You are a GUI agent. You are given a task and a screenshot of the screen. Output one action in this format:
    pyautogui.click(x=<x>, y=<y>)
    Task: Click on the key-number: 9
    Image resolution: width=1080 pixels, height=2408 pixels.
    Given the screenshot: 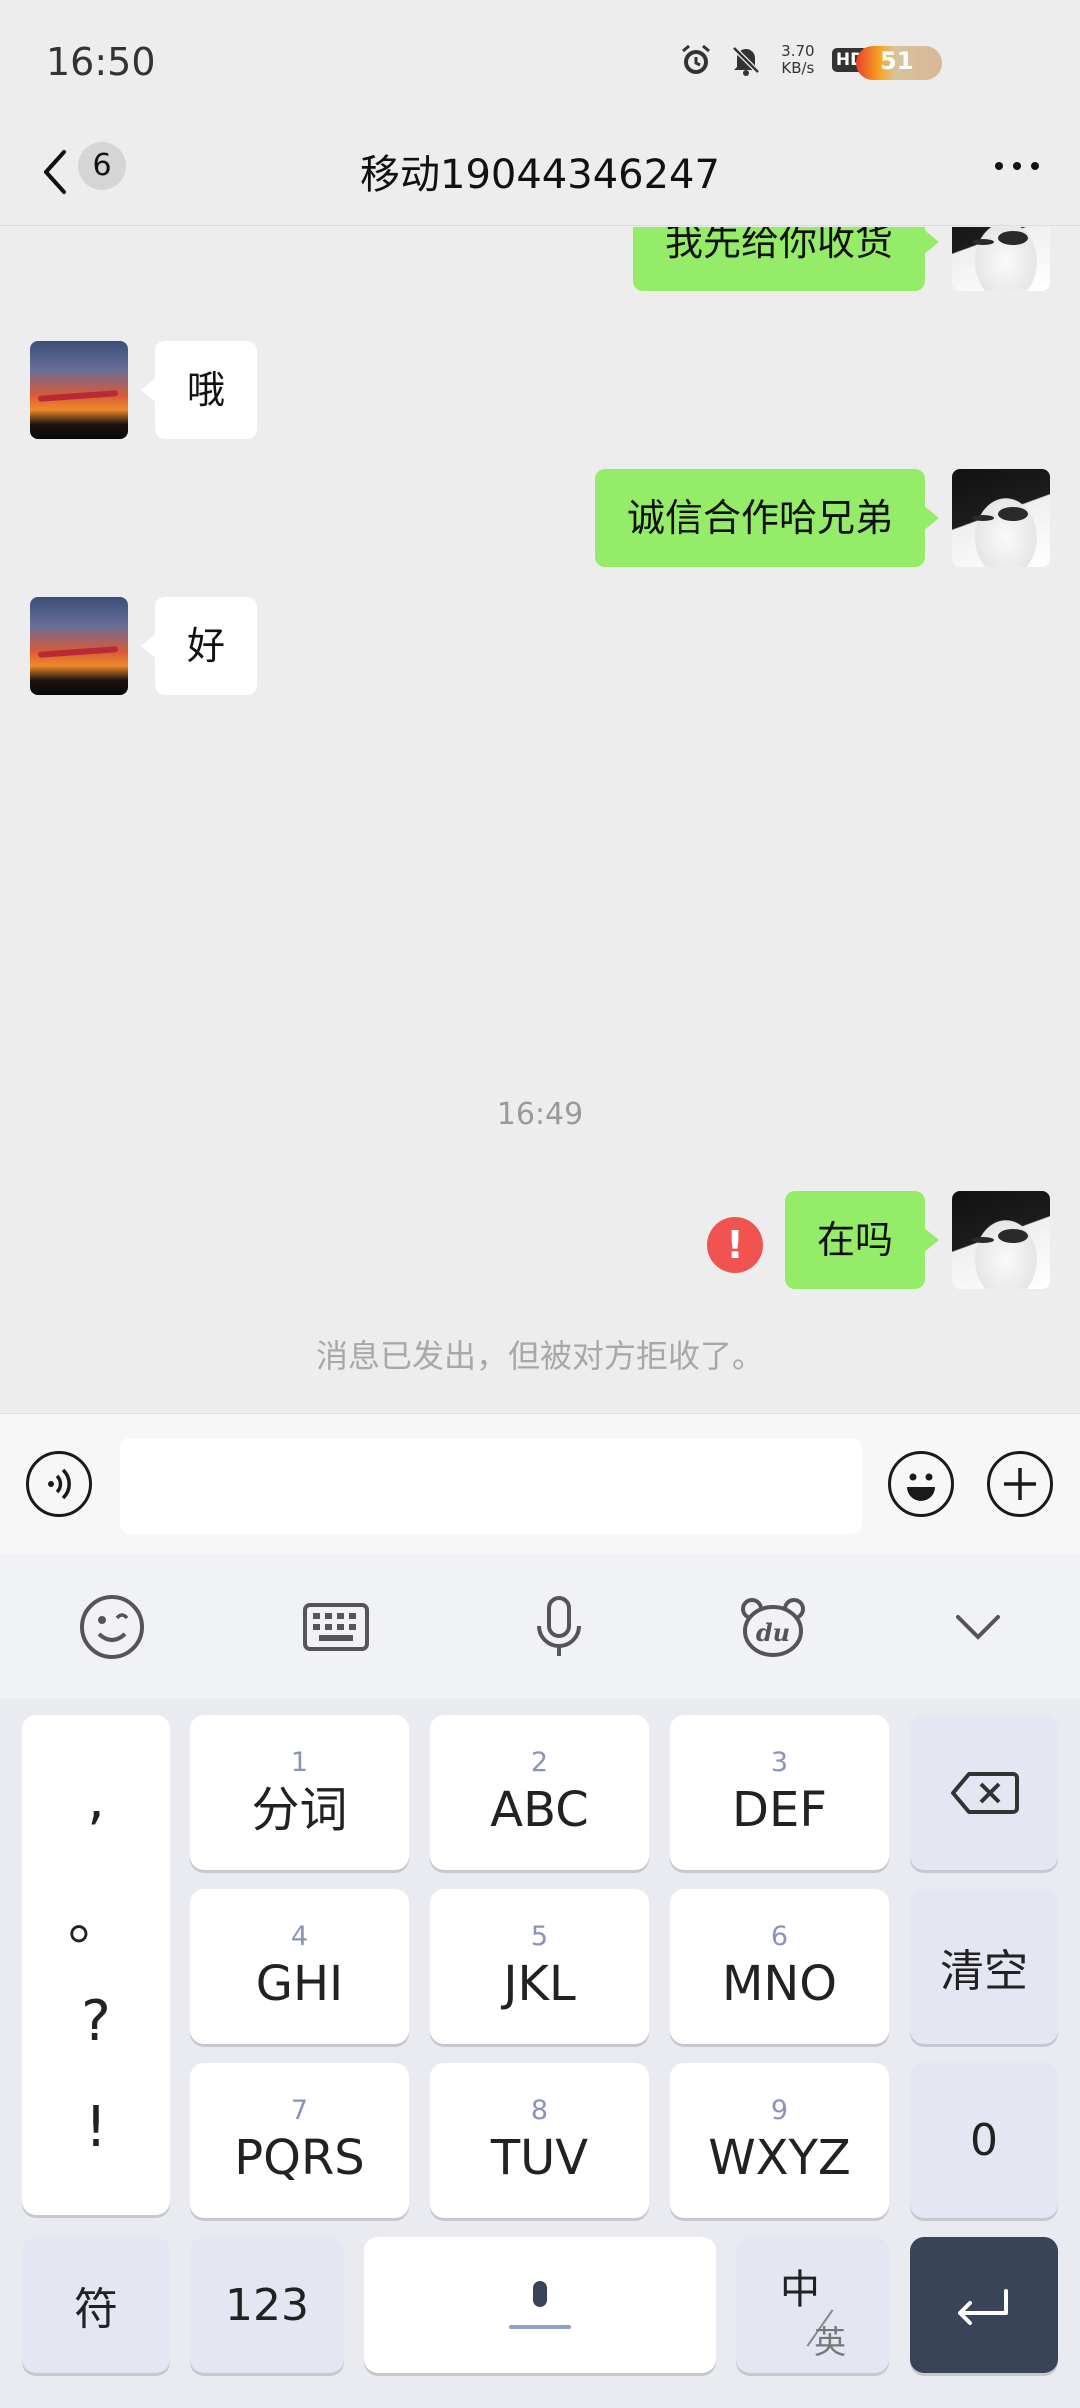 What is the action you would take?
    pyautogui.click(x=779, y=2110)
    